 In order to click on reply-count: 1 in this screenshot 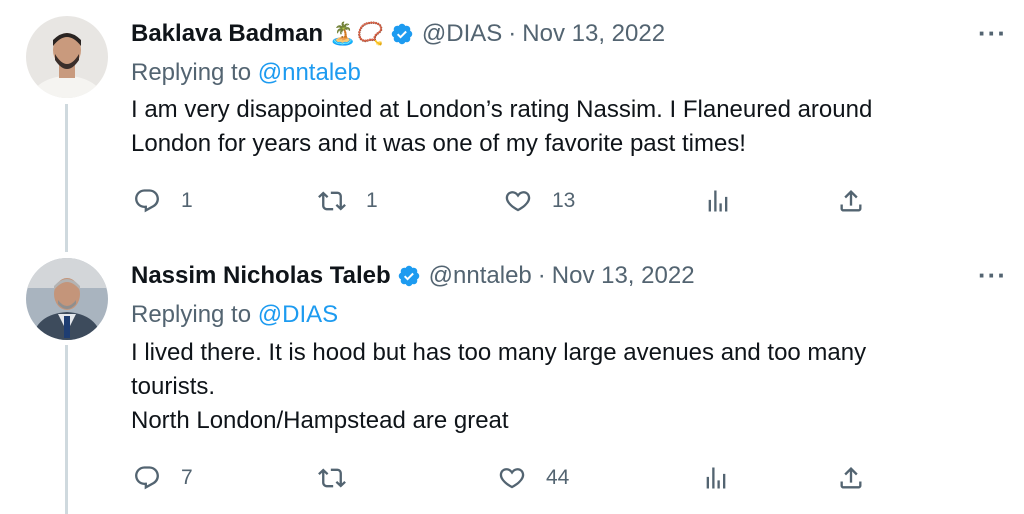, I will do `click(187, 200)`.